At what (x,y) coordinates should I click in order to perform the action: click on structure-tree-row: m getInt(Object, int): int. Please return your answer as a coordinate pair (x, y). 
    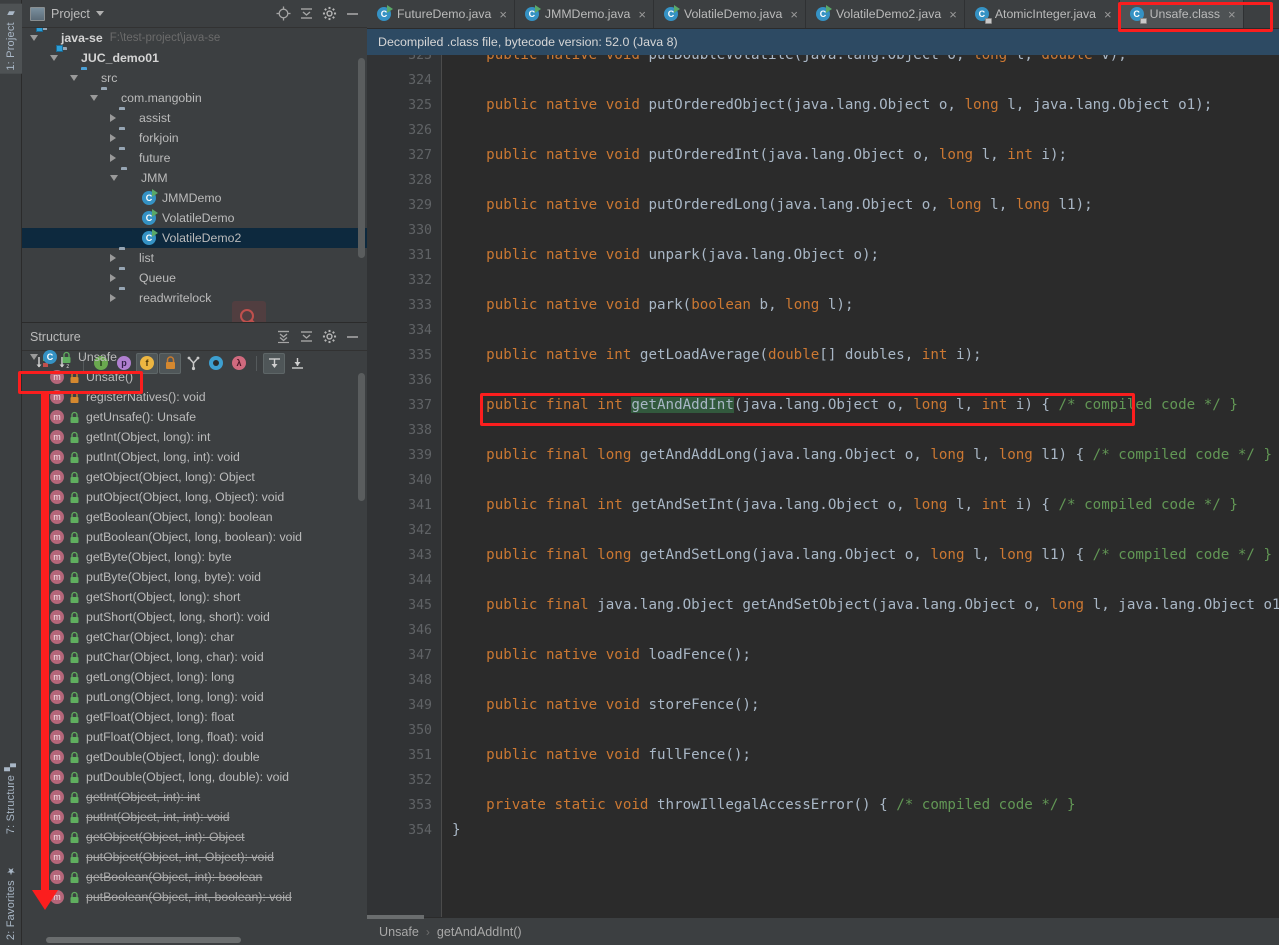
    Looking at the image, I should click on (194, 797).